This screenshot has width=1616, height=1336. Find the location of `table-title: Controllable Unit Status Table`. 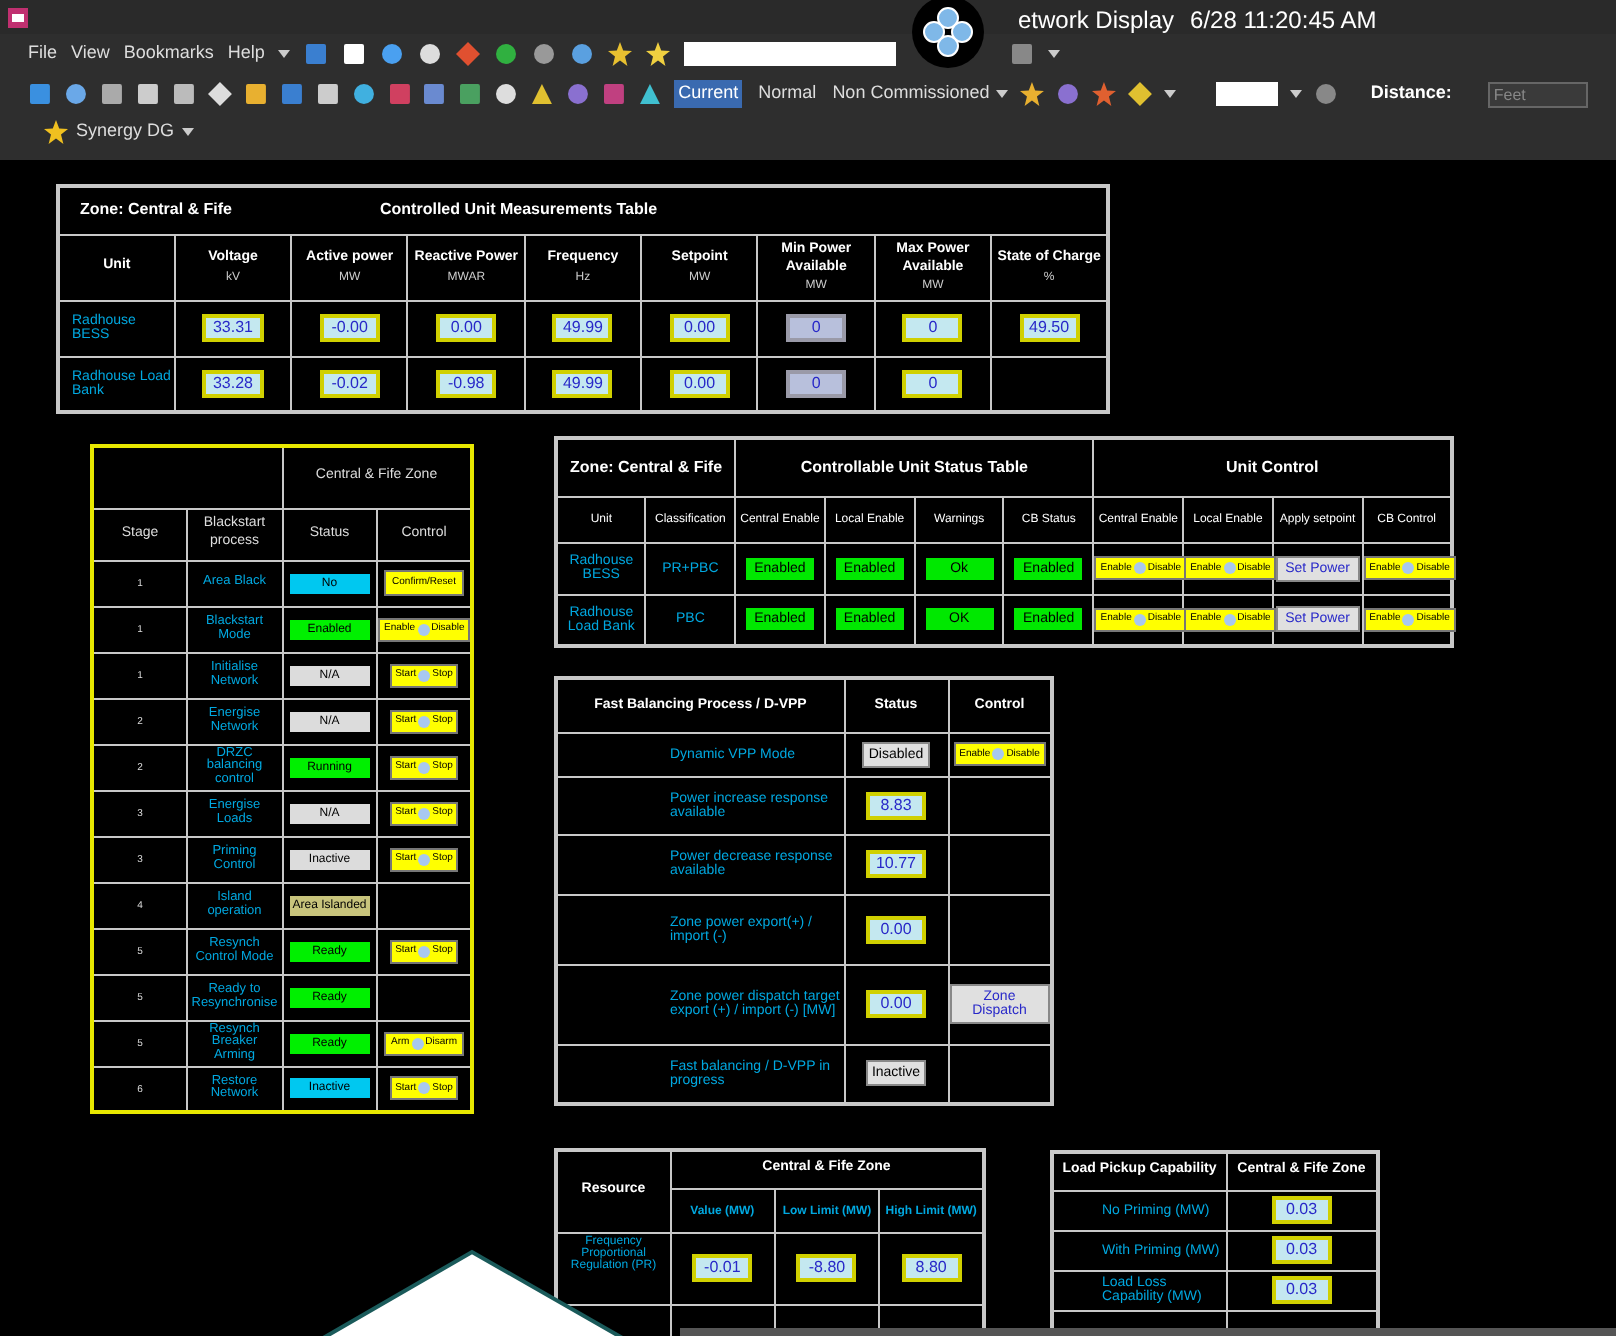

table-title: Controllable Unit Status Table is located at coordinates (914, 466).